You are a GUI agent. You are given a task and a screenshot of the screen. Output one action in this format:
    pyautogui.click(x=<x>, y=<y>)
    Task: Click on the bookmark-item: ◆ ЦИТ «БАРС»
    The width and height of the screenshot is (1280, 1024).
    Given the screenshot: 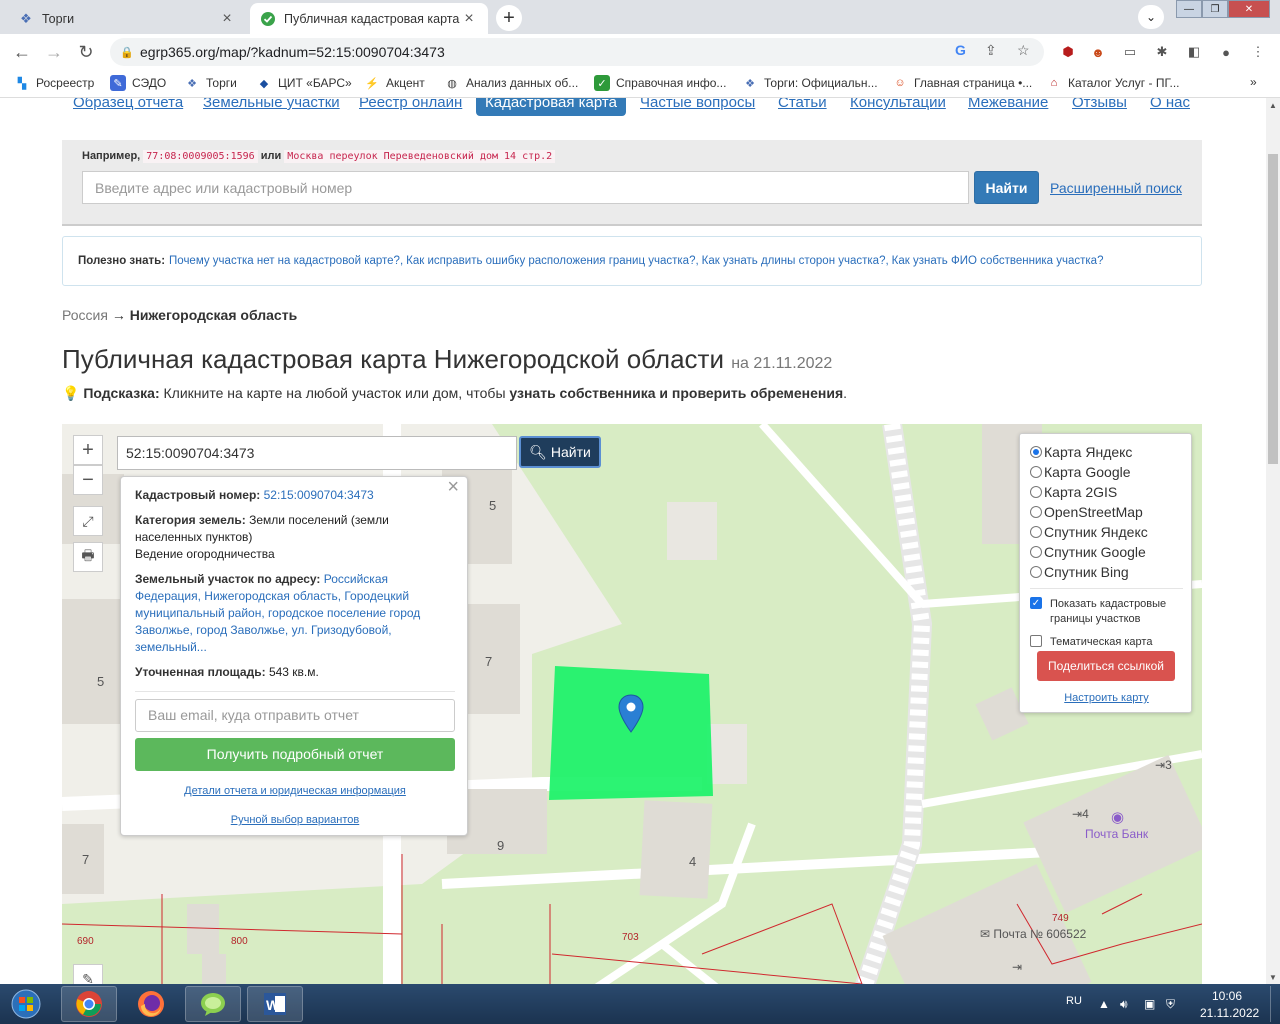 What is the action you would take?
    pyautogui.click(x=304, y=83)
    